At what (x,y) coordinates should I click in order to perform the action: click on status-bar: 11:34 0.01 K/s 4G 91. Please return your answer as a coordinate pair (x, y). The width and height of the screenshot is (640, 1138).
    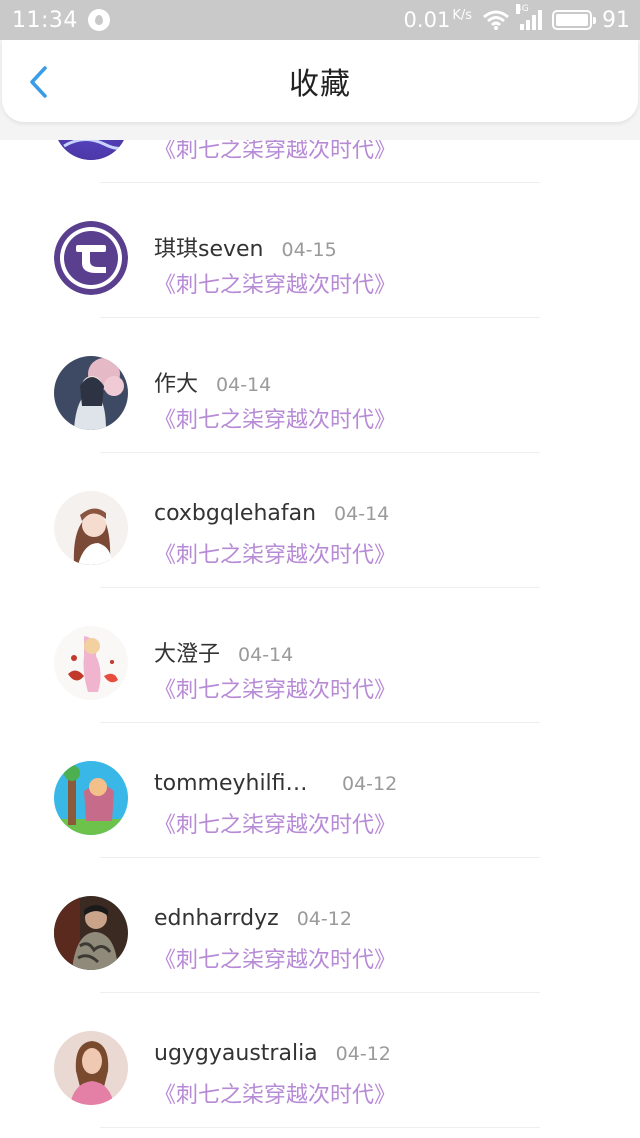
    Looking at the image, I should click on (320, 20).